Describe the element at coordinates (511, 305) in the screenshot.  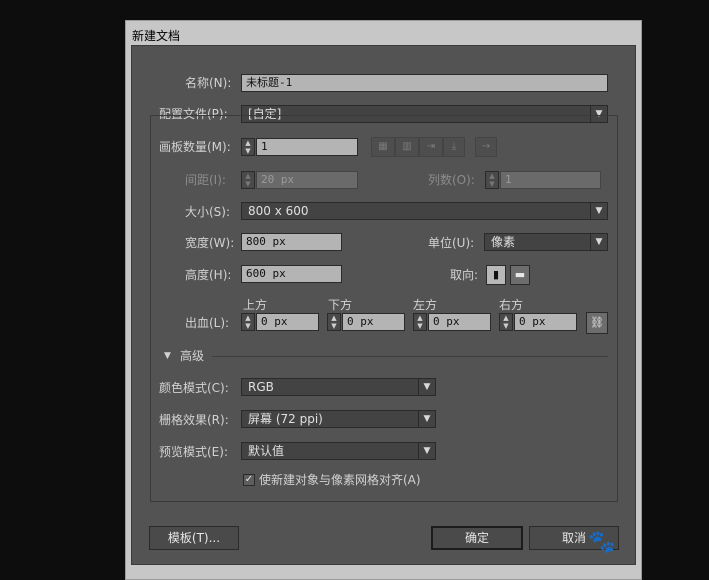
I see `bleed-right-label: 右方` at that location.